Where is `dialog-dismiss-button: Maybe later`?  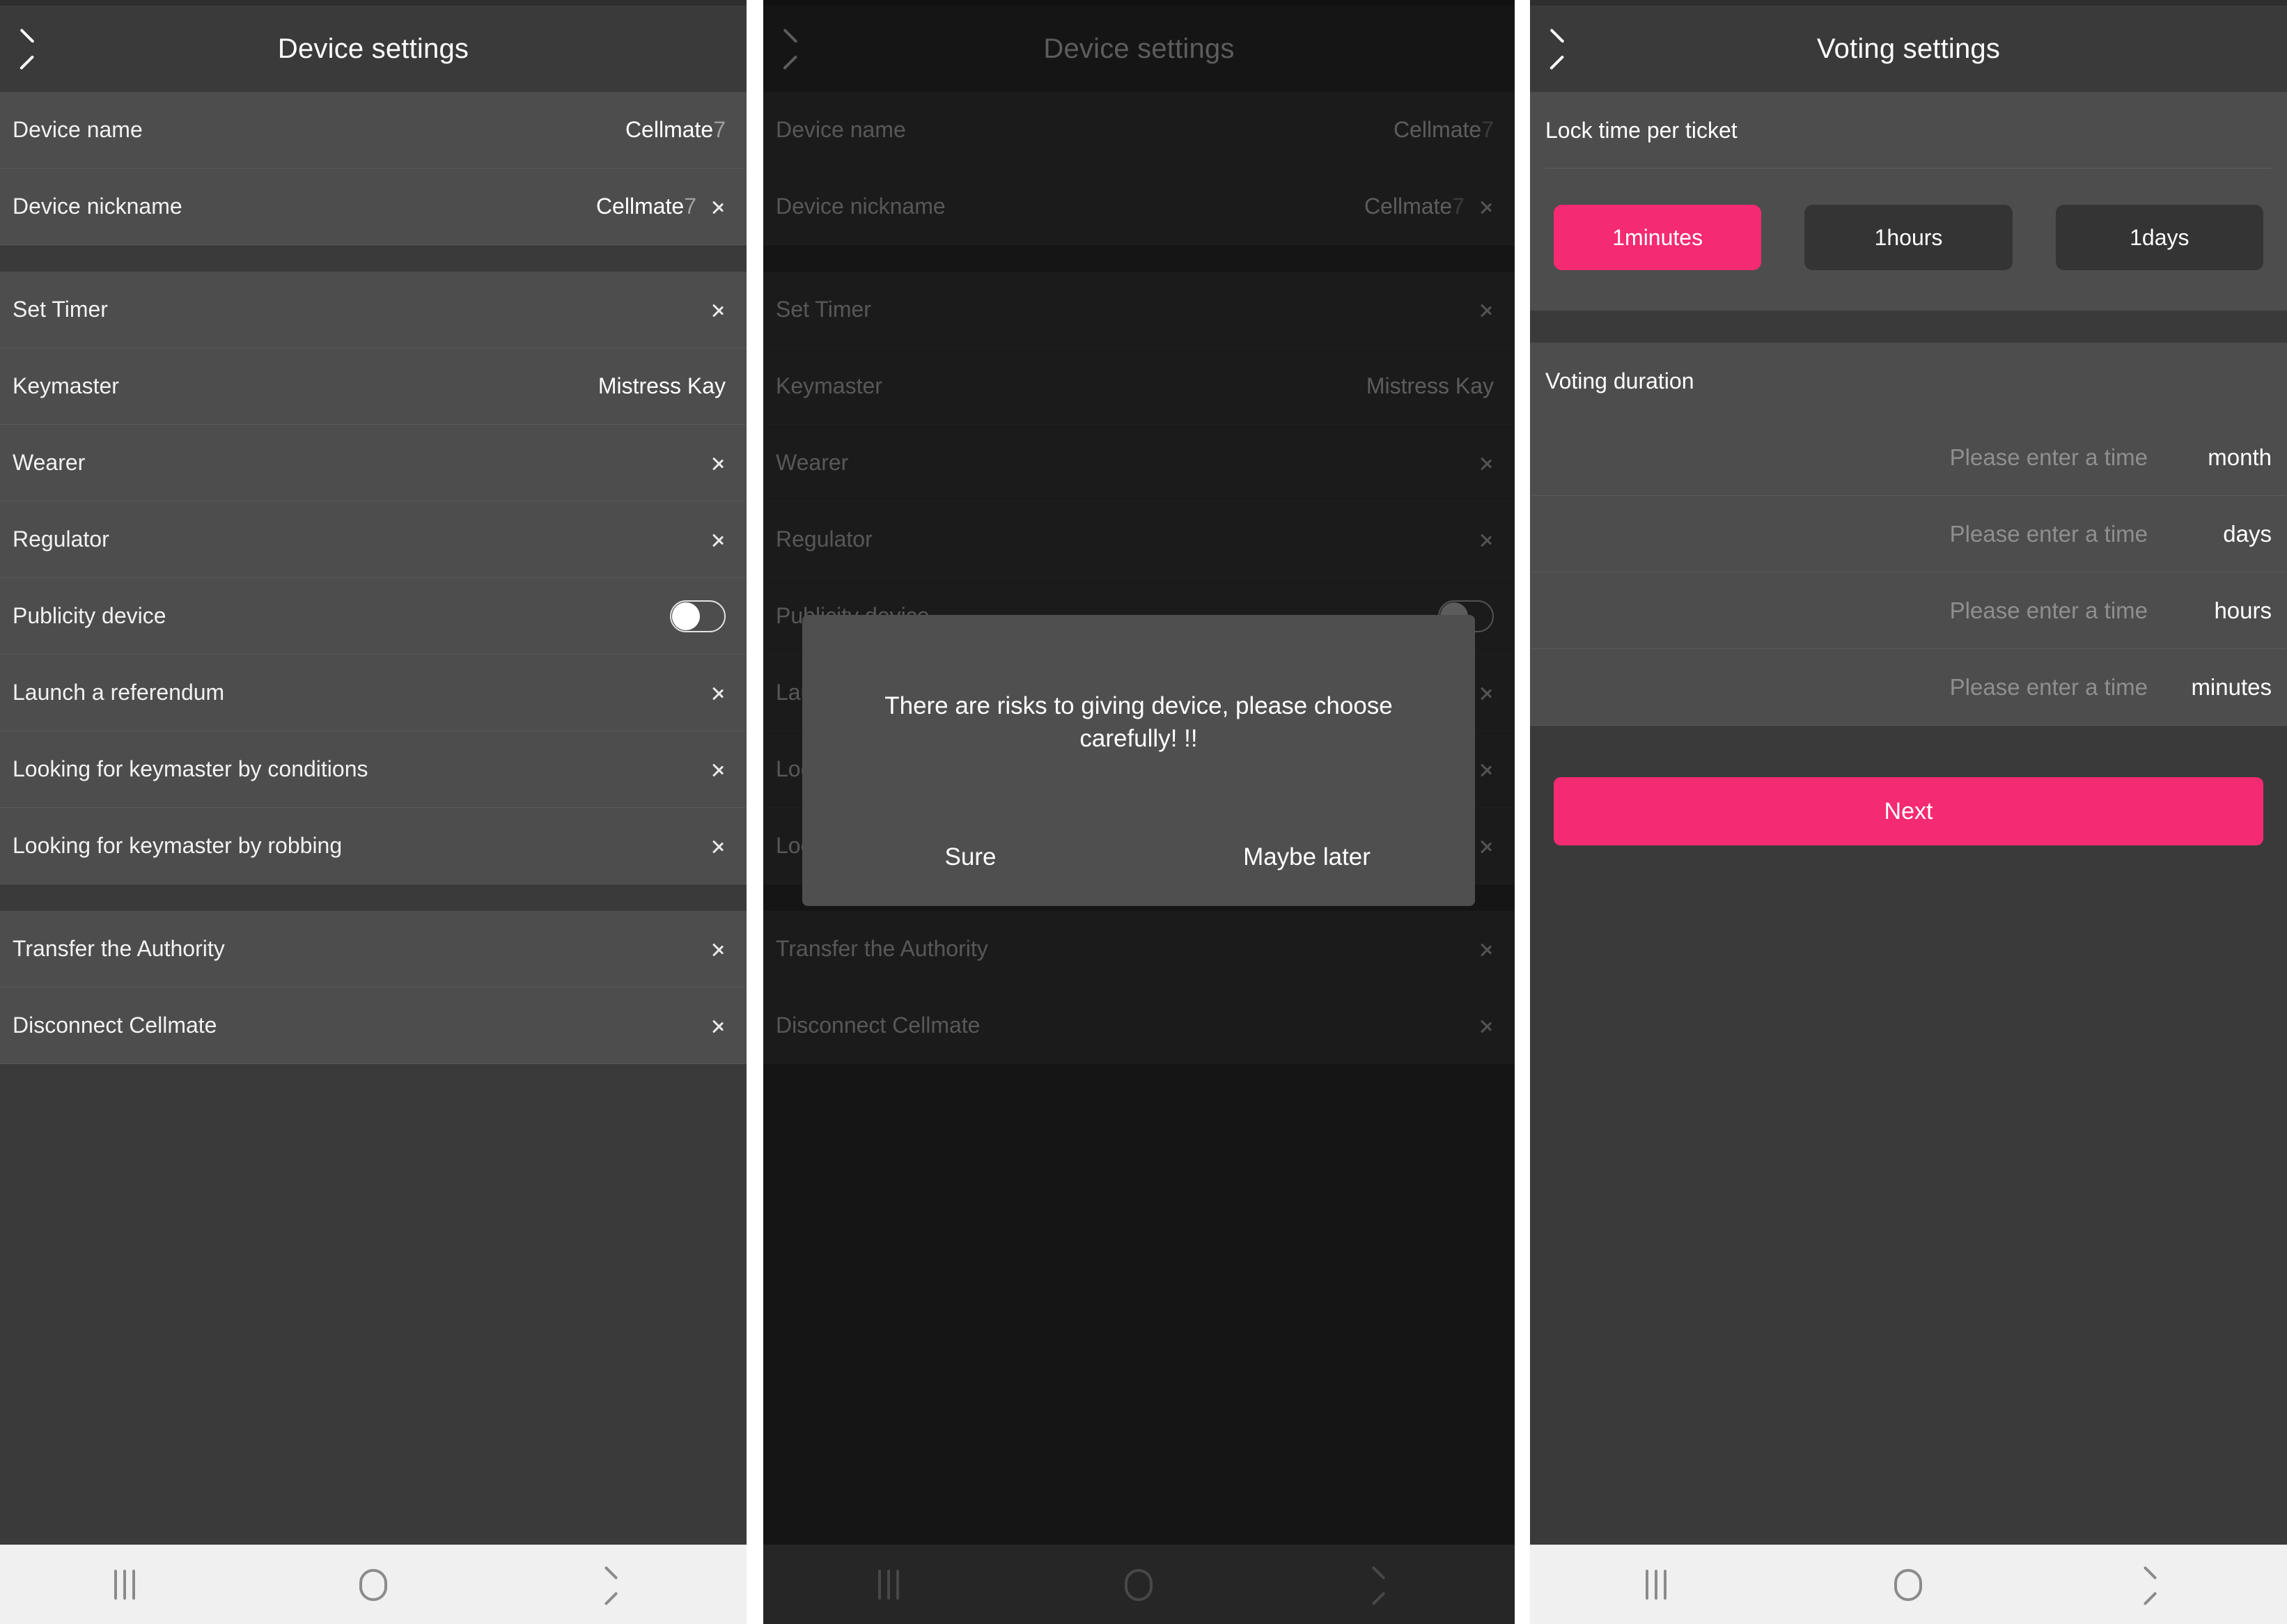 dialog-dismiss-button: Maybe later is located at coordinates (1307, 857).